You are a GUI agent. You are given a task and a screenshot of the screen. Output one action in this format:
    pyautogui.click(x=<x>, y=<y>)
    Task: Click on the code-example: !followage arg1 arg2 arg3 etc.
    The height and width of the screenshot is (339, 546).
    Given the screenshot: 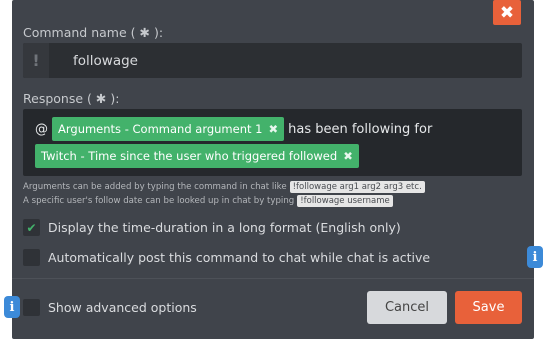 What is the action you would take?
    pyautogui.click(x=357, y=187)
    